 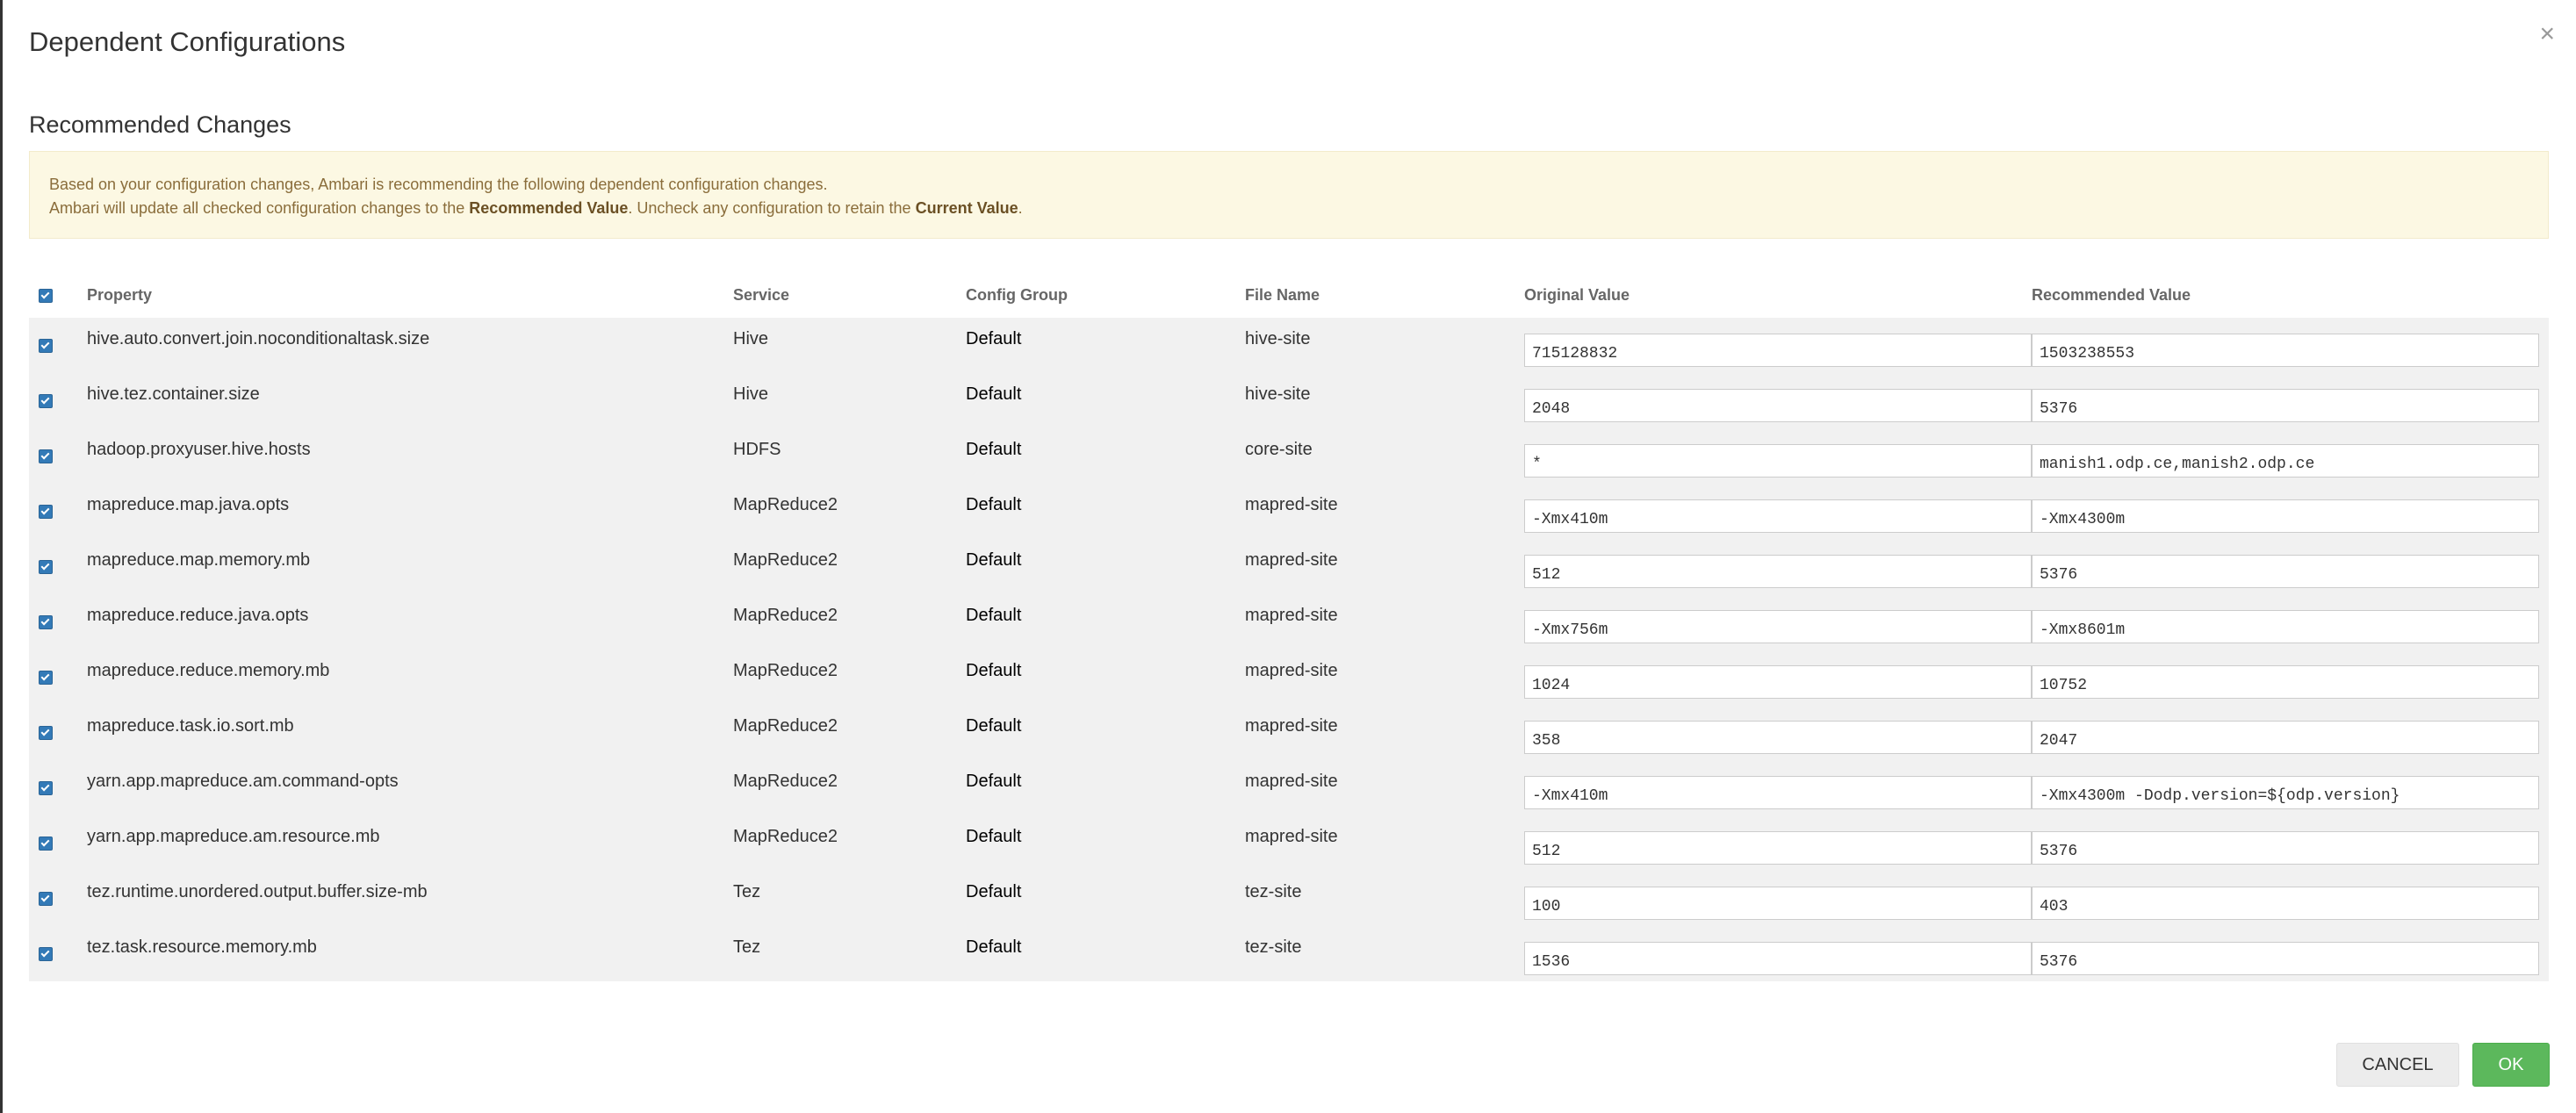 What do you see at coordinates (190, 726) in the screenshot?
I see `property-name: mapreduce.task.io.sort.mb` at bounding box center [190, 726].